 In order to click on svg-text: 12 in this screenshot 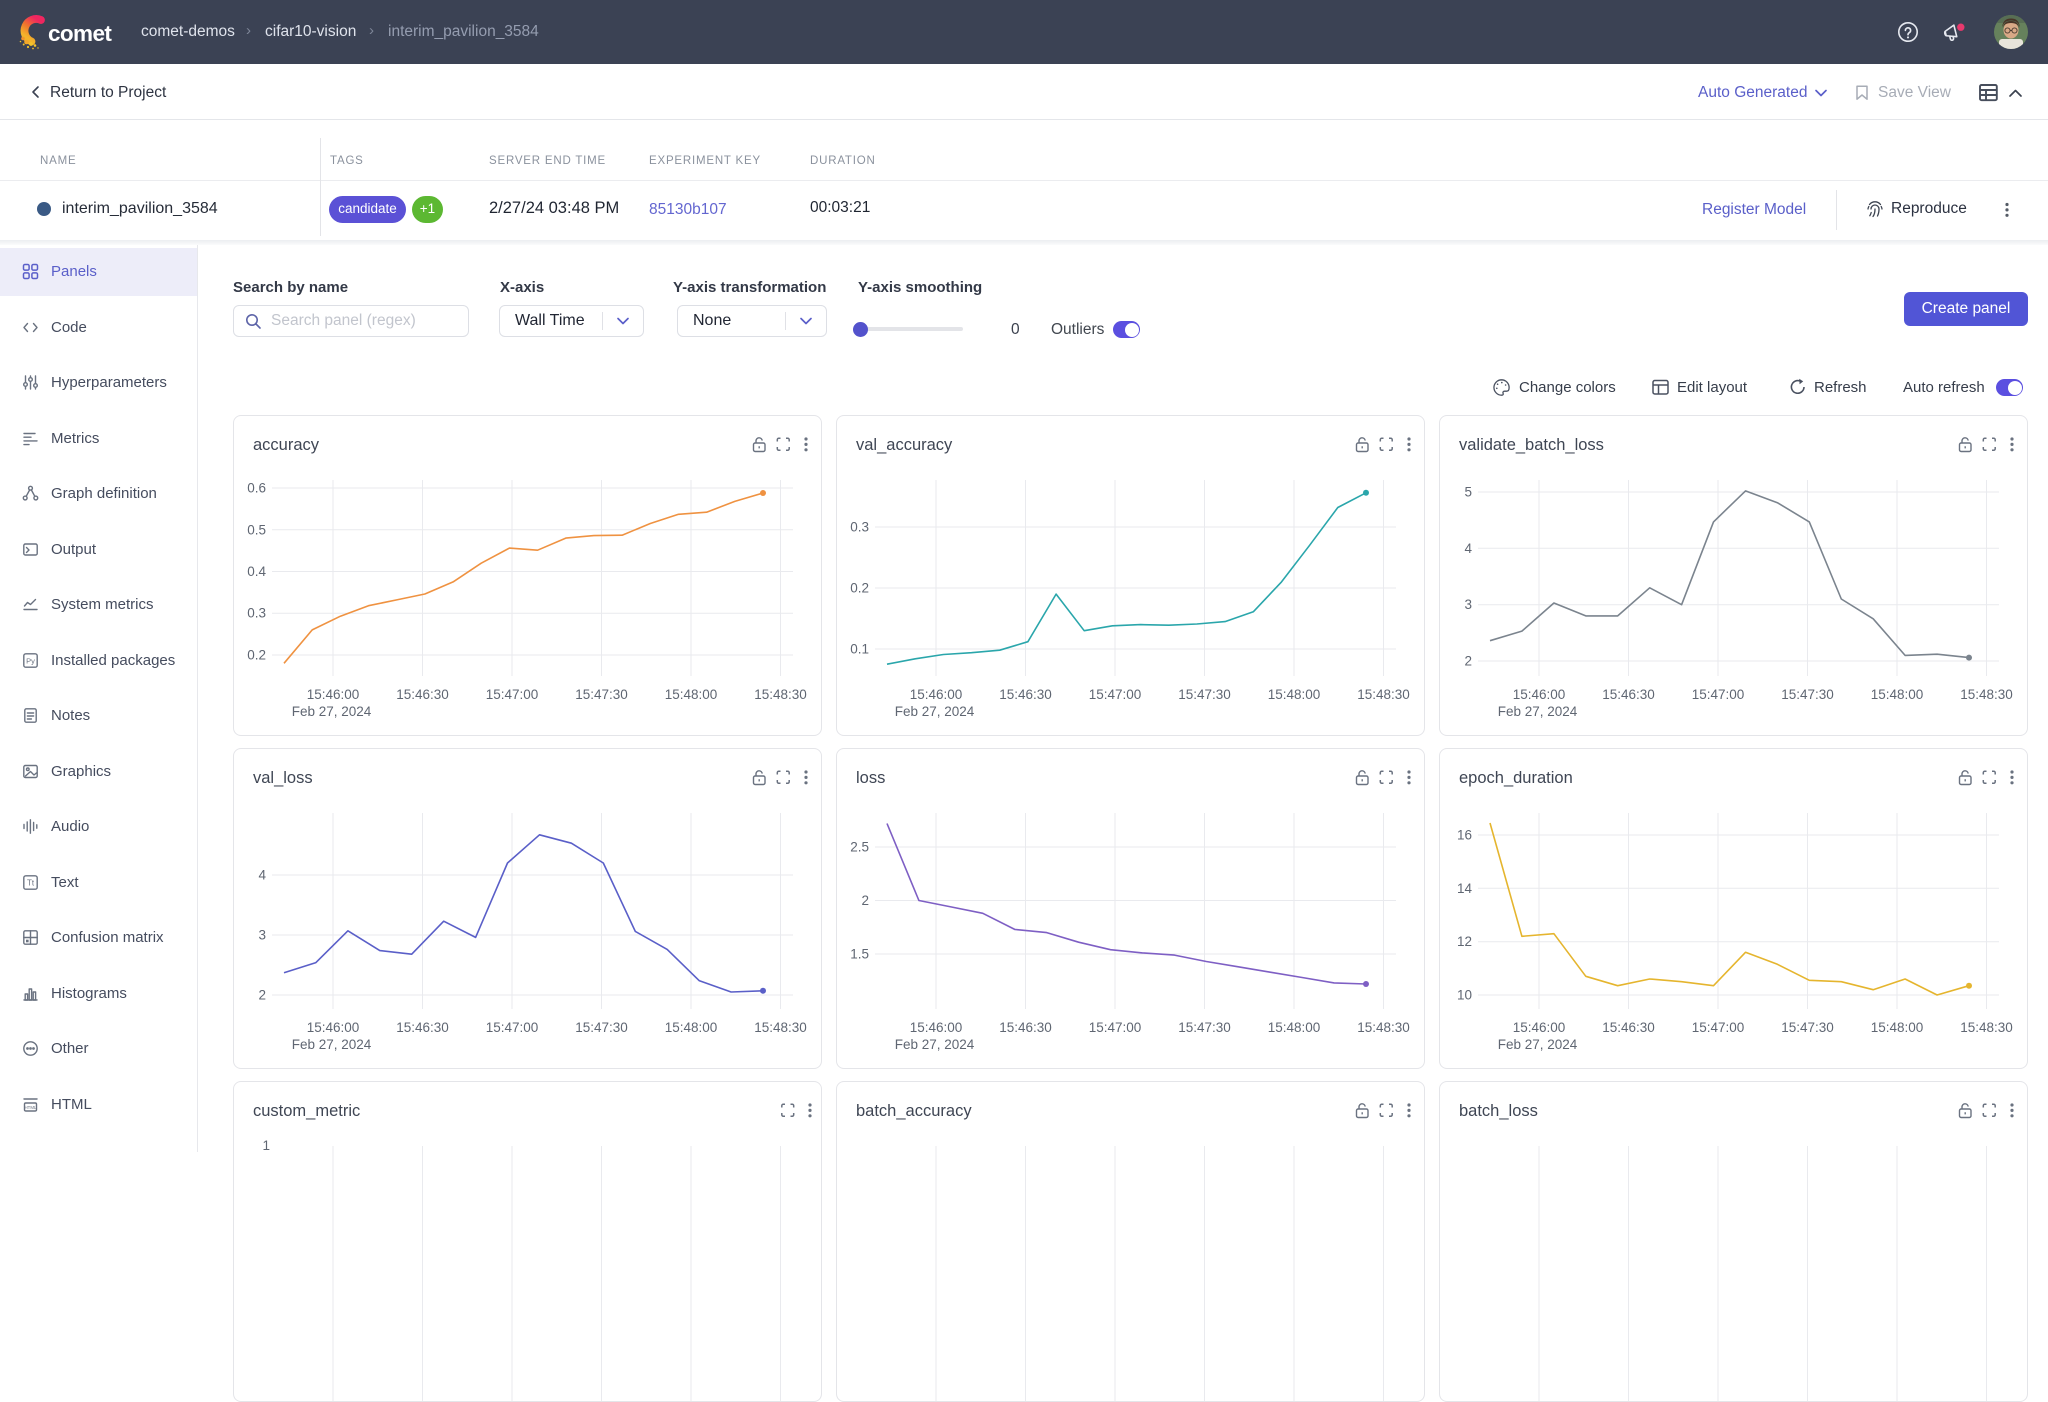, I will do `click(1464, 941)`.